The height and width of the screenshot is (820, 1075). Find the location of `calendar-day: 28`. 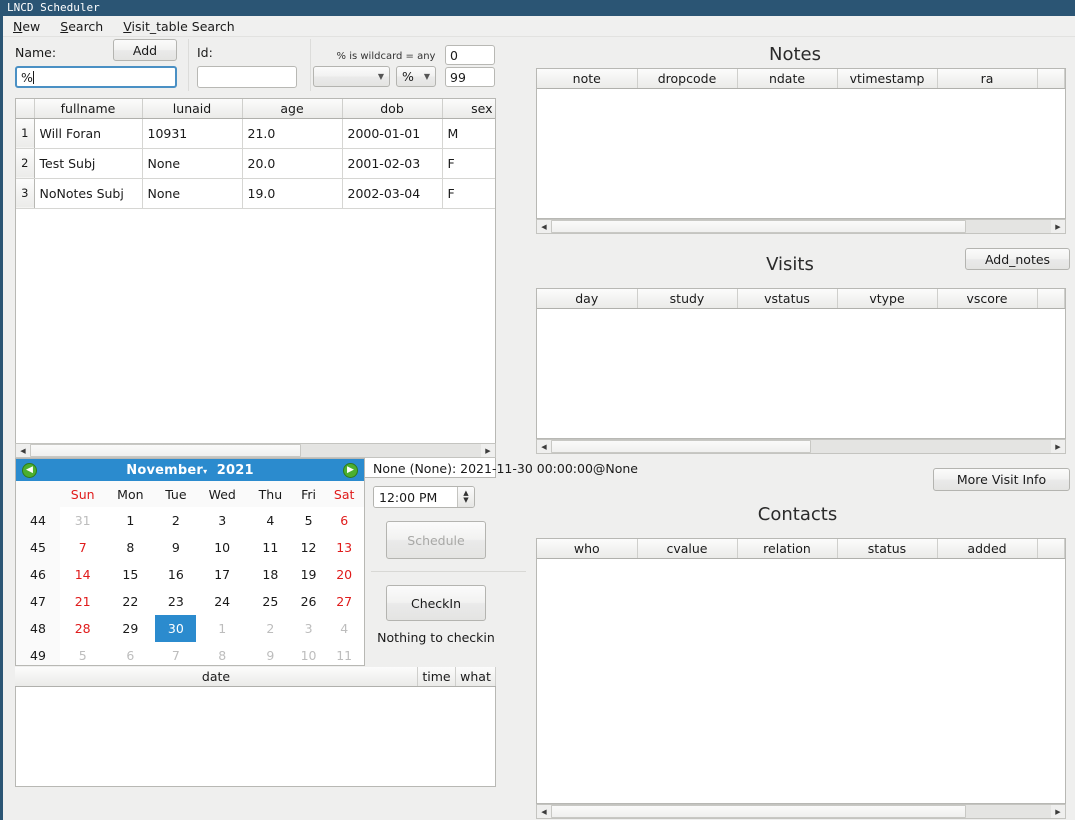

calendar-day: 28 is located at coordinates (83, 628).